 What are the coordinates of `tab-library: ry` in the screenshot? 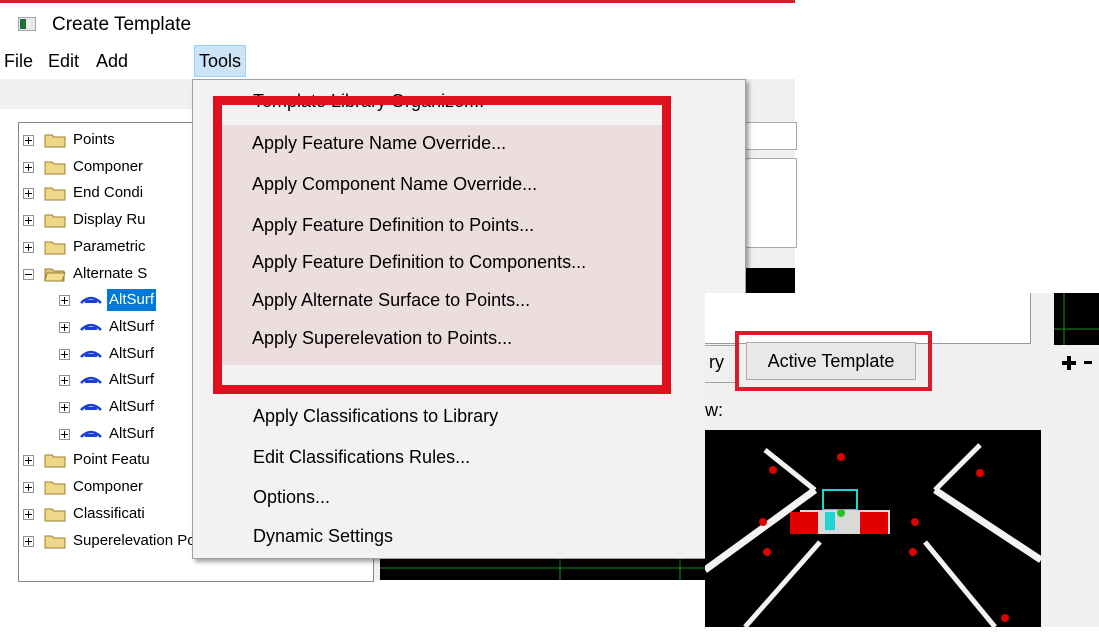 It's located at (720, 364).